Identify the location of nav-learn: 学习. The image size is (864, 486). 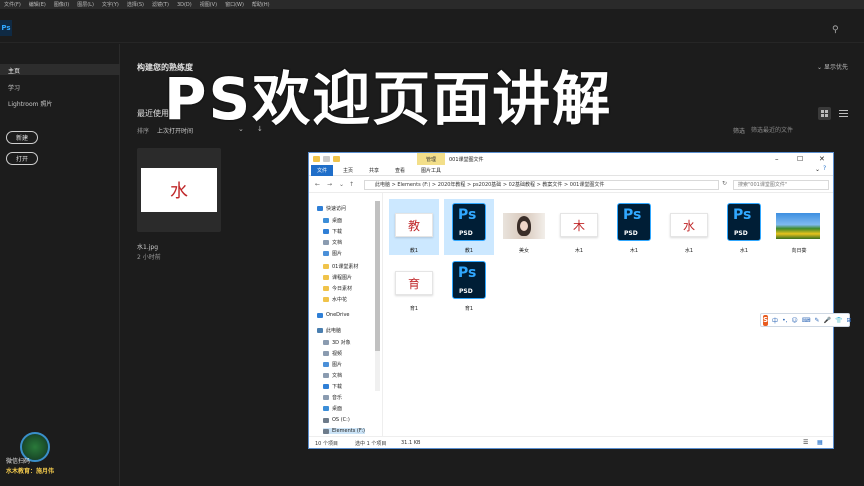
(14, 87).